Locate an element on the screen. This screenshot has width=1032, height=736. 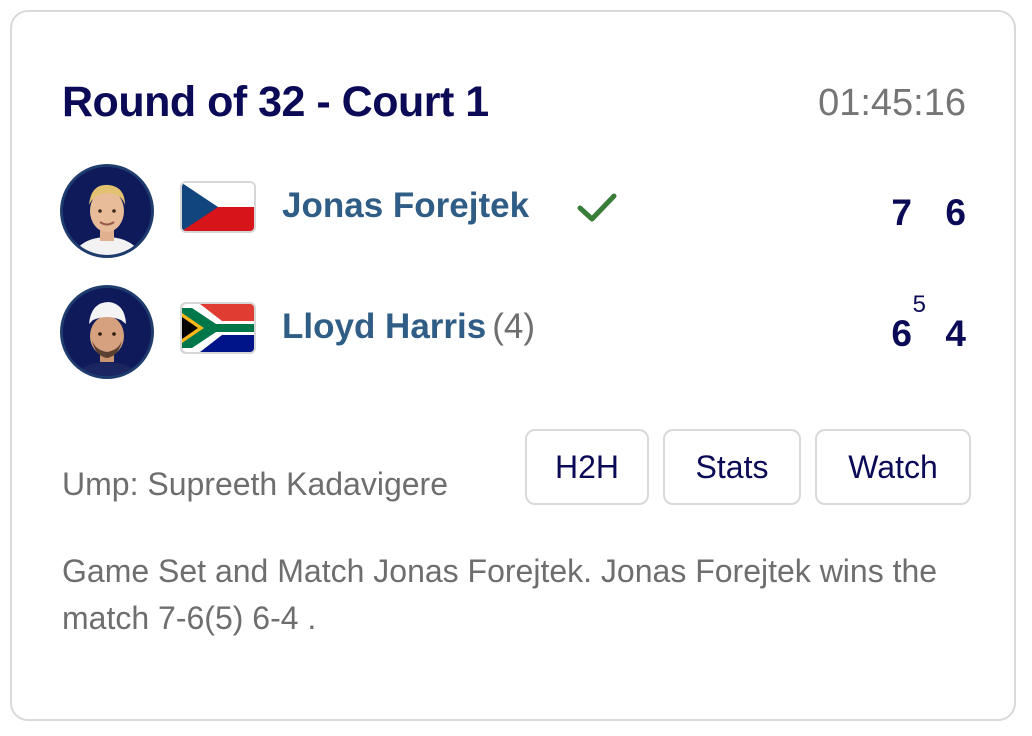
player-1-set-2-score: 6 is located at coordinates (955, 212).